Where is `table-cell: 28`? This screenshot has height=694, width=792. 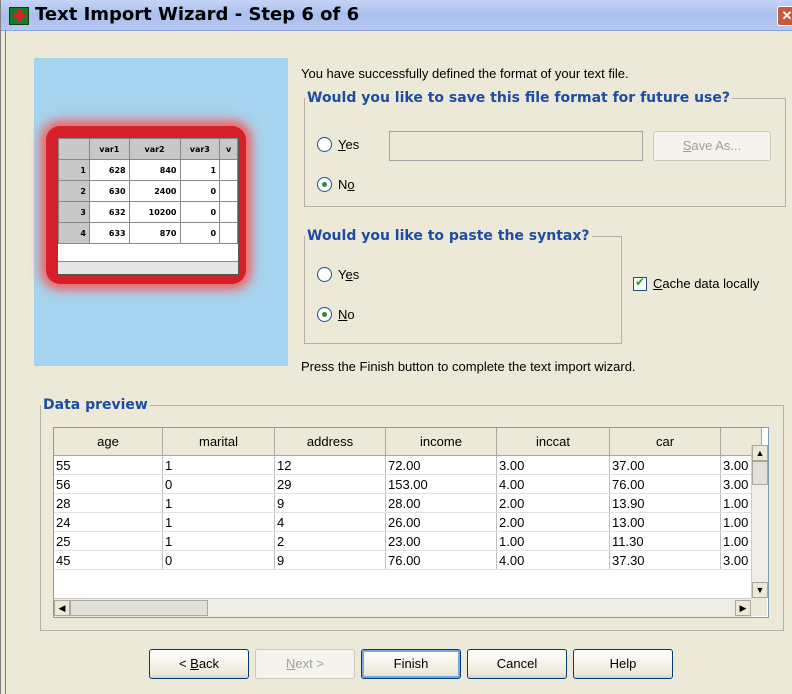
table-cell: 28 is located at coordinates (108, 503).